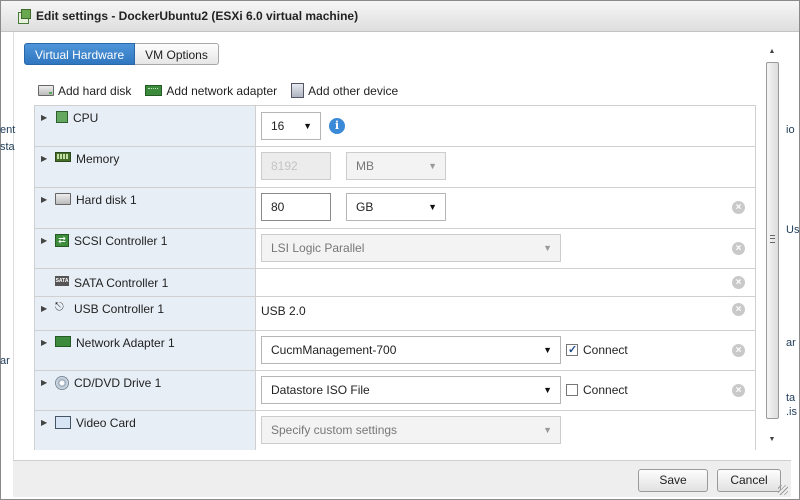  I want to click on device-row-memory: ▶ Memory 8192 MB ▼, so click(395, 167).